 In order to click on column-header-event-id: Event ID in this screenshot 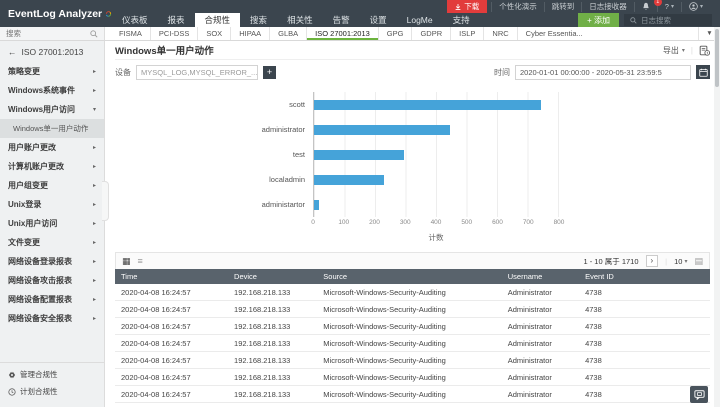, I will do `click(644, 276)`.